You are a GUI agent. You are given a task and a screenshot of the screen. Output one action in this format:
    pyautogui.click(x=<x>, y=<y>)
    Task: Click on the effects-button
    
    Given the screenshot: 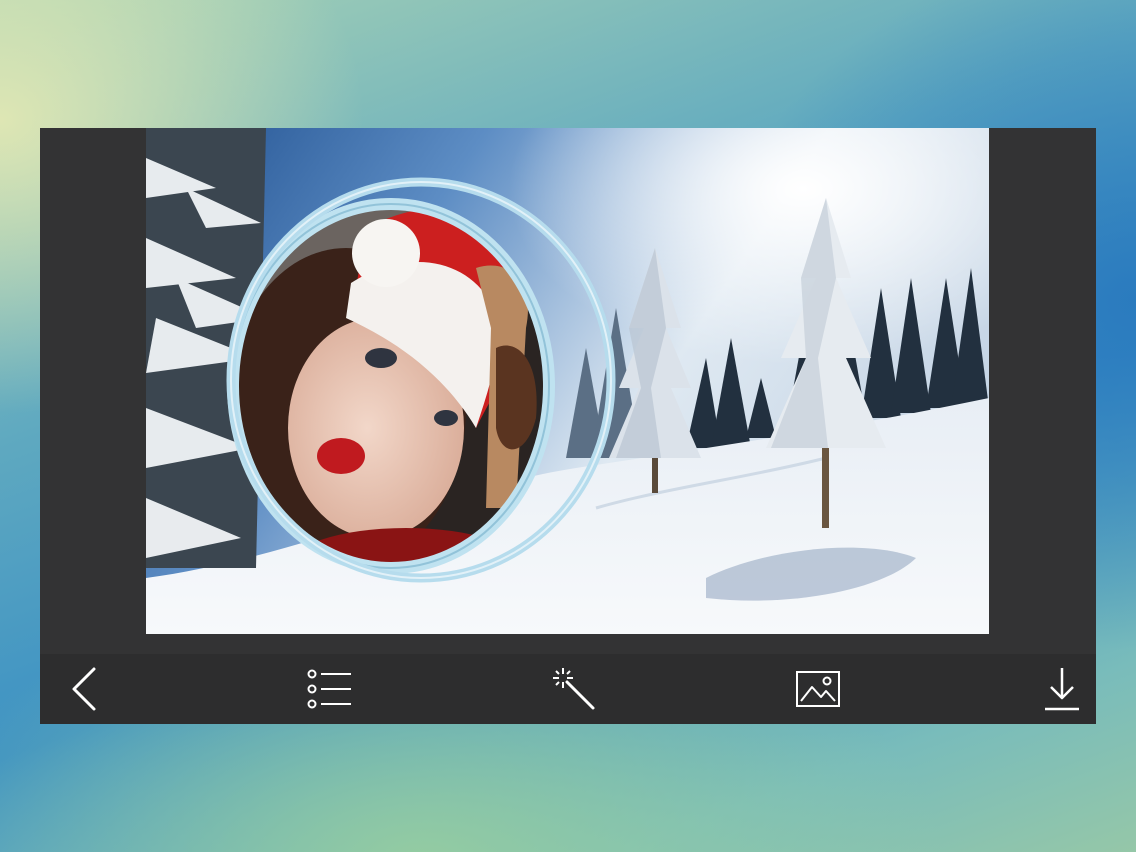 What is the action you would take?
    pyautogui.click(x=574, y=689)
    